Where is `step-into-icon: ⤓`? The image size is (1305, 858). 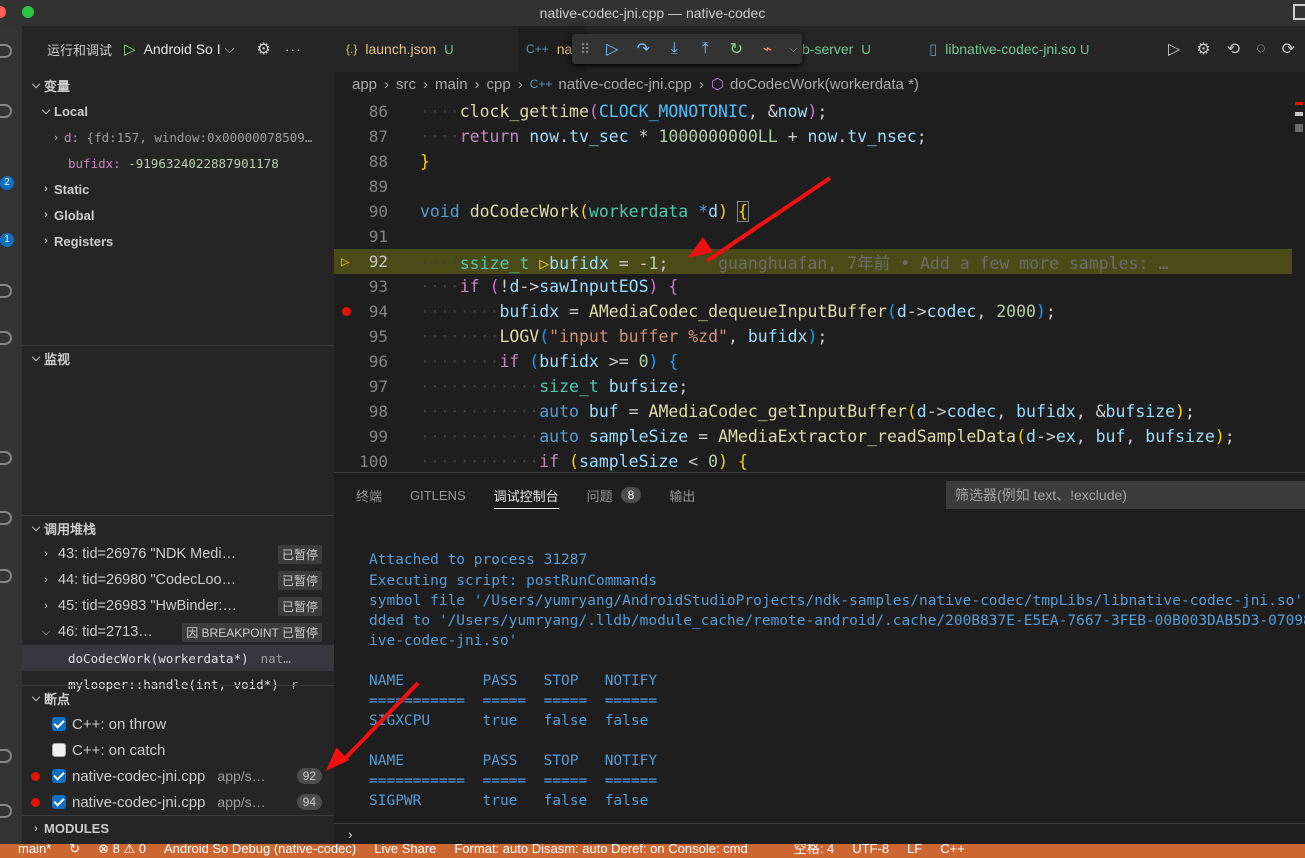 step-into-icon: ⤓ is located at coordinates (674, 49).